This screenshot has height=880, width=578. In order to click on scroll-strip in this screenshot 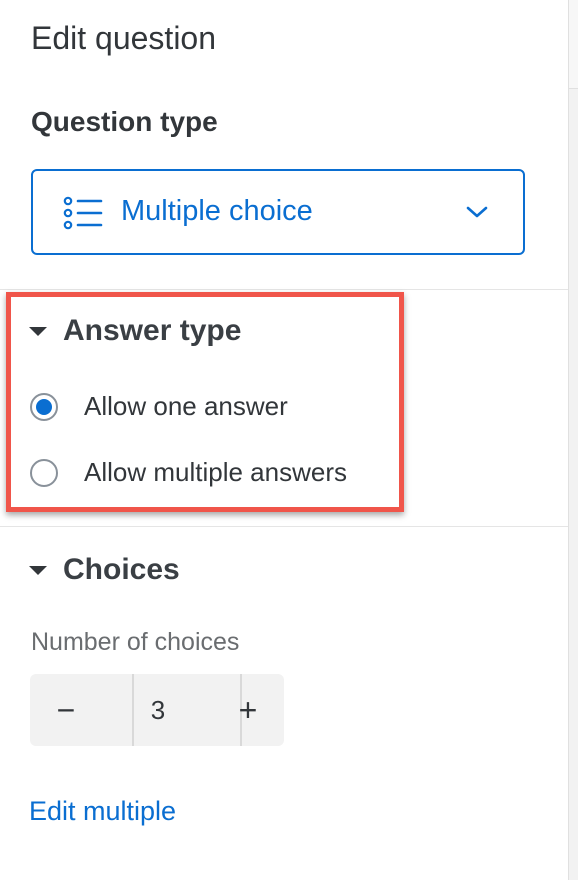, I will do `click(573, 440)`.